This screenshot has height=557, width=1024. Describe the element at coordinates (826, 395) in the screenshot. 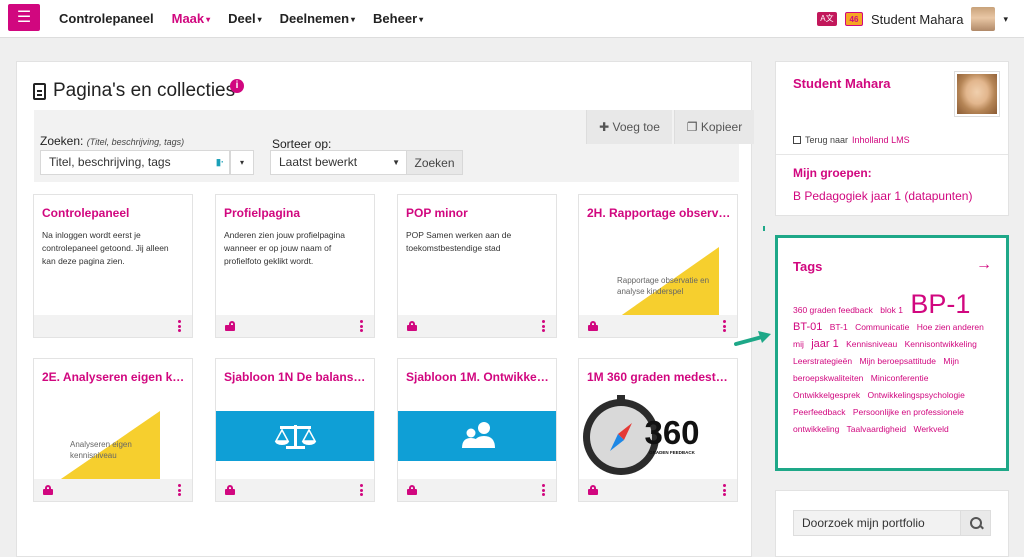

I see `tag-link: Ontwikkelgesprek` at that location.